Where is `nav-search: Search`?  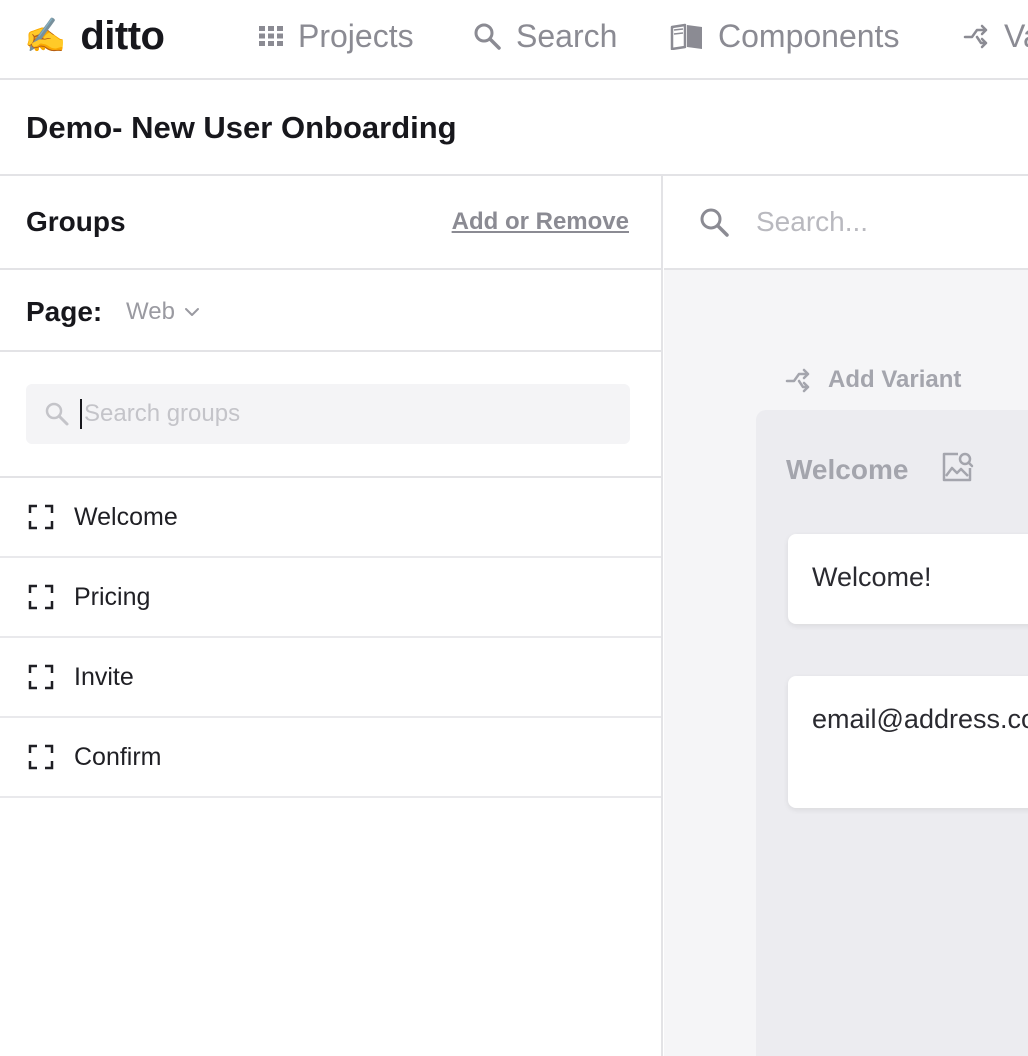
nav-search: Search is located at coordinates (544, 36).